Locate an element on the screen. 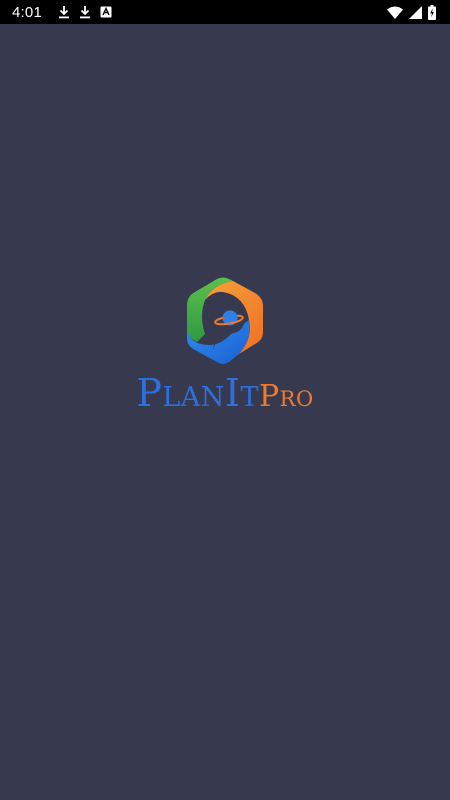 The width and height of the screenshot is (450, 800). app-wordmark: PlanItPro is located at coordinates (225, 393).